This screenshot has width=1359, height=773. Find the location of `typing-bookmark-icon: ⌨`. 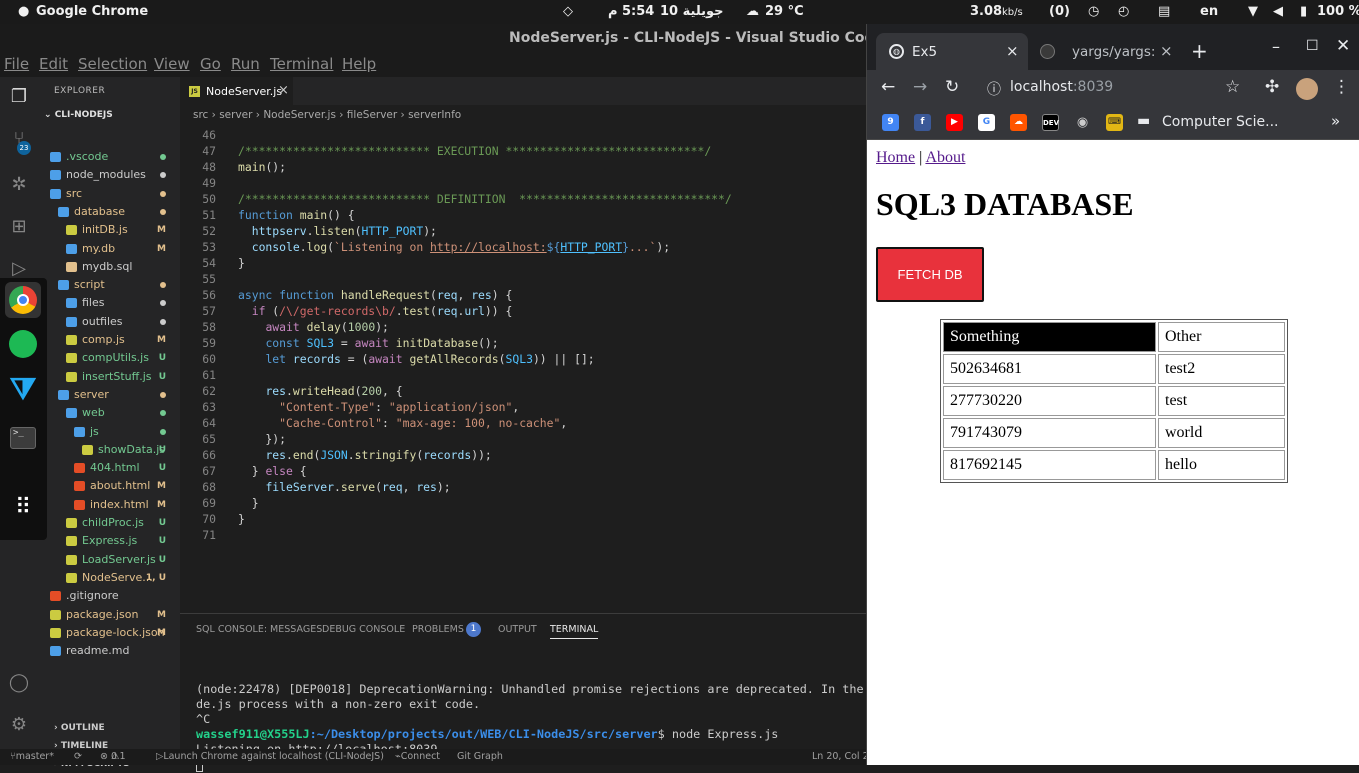

typing-bookmark-icon: ⌨ is located at coordinates (1114, 122).